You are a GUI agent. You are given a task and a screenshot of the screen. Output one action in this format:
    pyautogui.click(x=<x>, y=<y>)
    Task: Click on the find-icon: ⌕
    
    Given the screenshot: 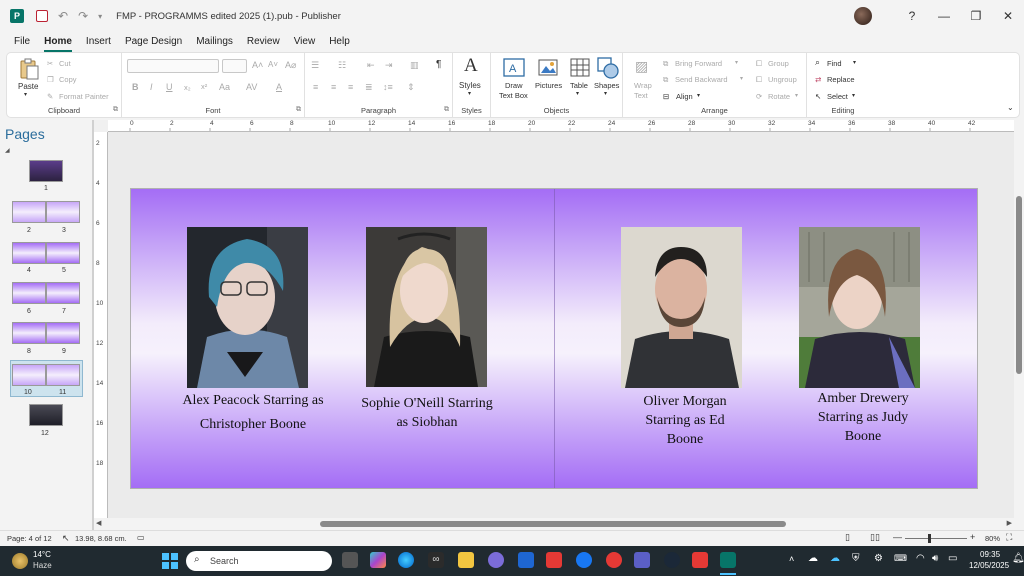 What is the action you would take?
    pyautogui.click(x=817, y=62)
    